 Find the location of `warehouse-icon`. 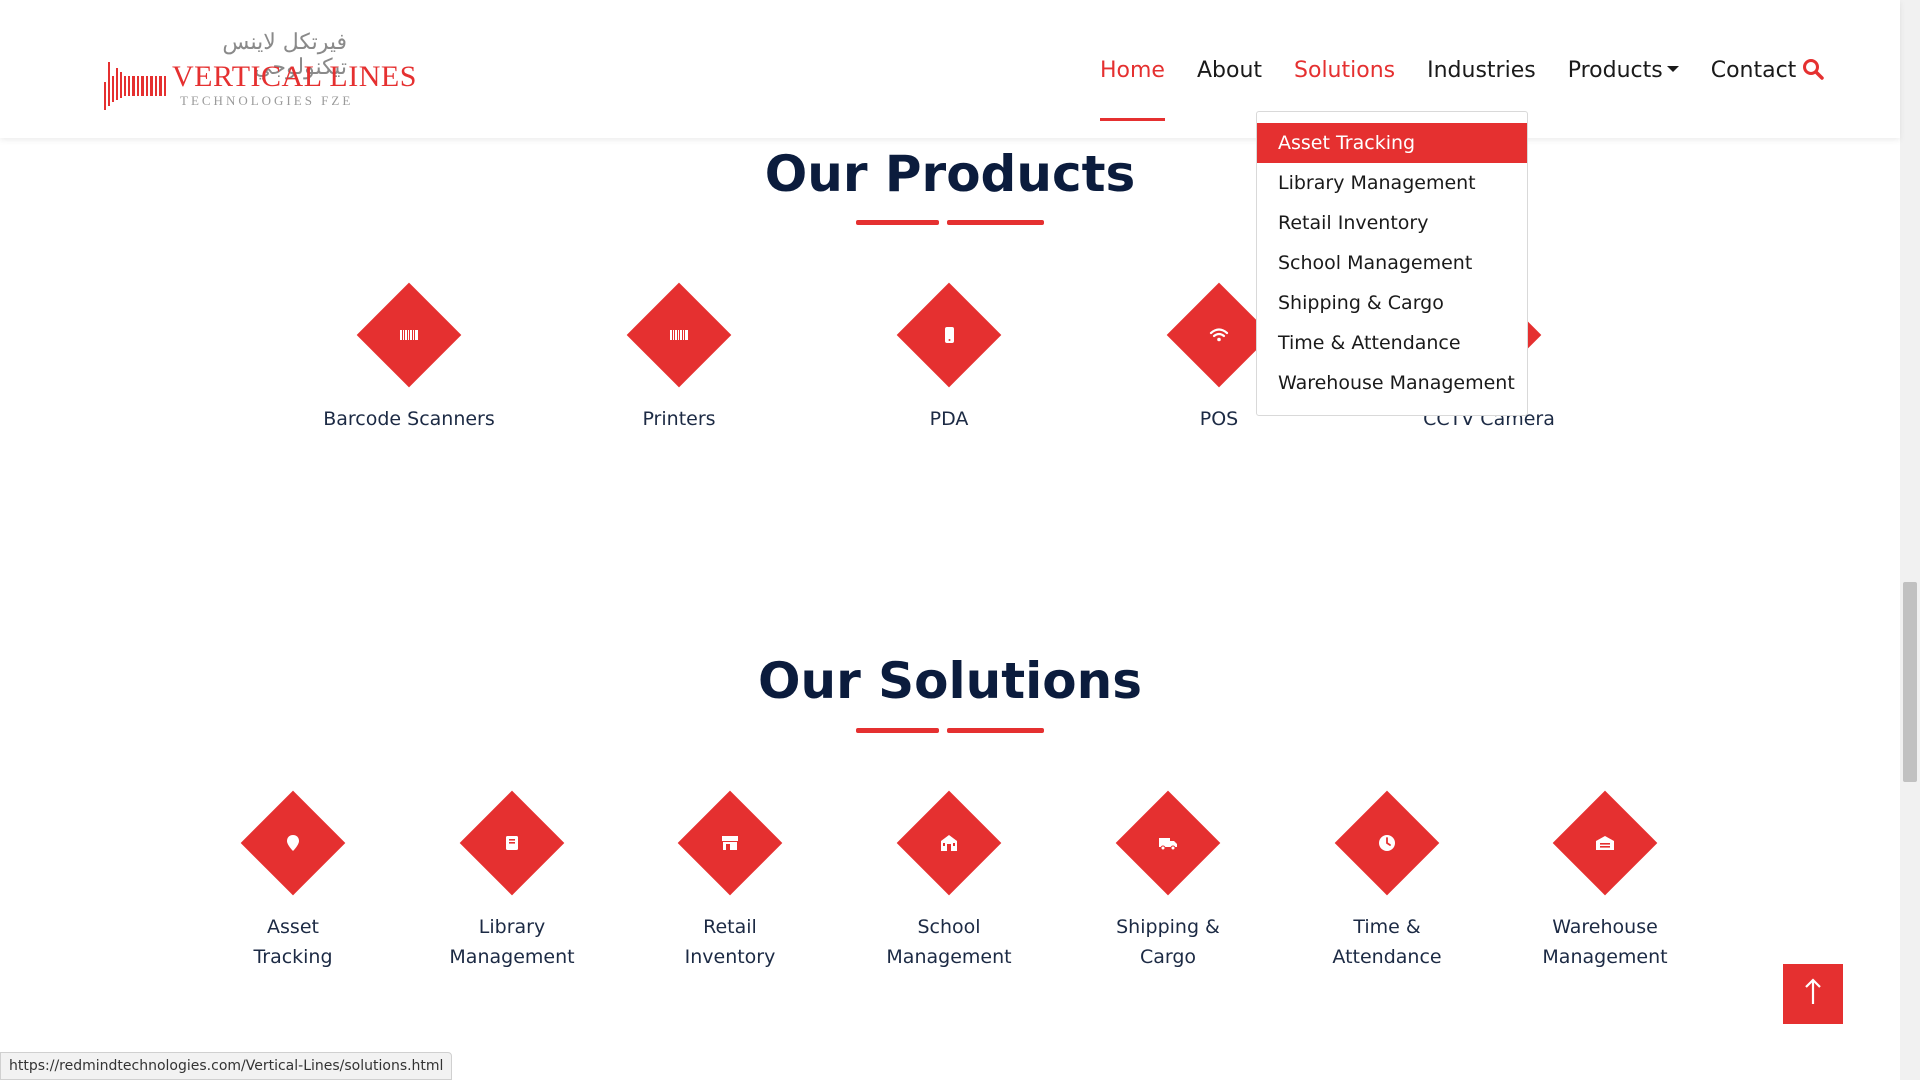

warehouse-icon is located at coordinates (1605, 843).